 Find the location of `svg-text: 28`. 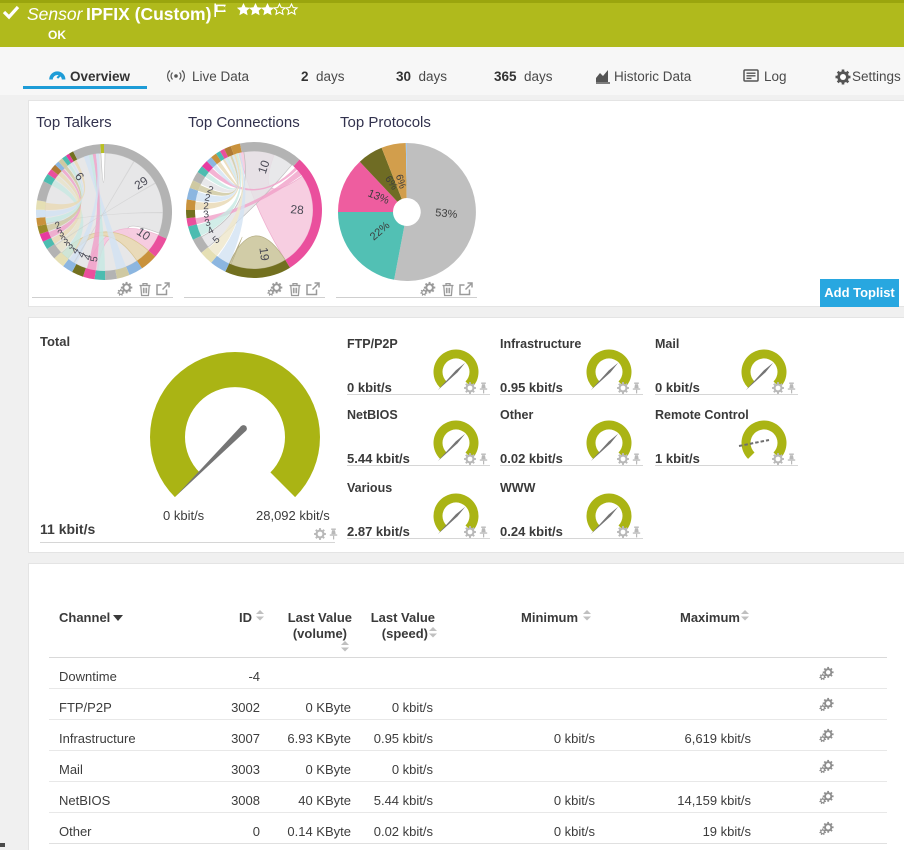

svg-text: 28 is located at coordinates (297, 209).